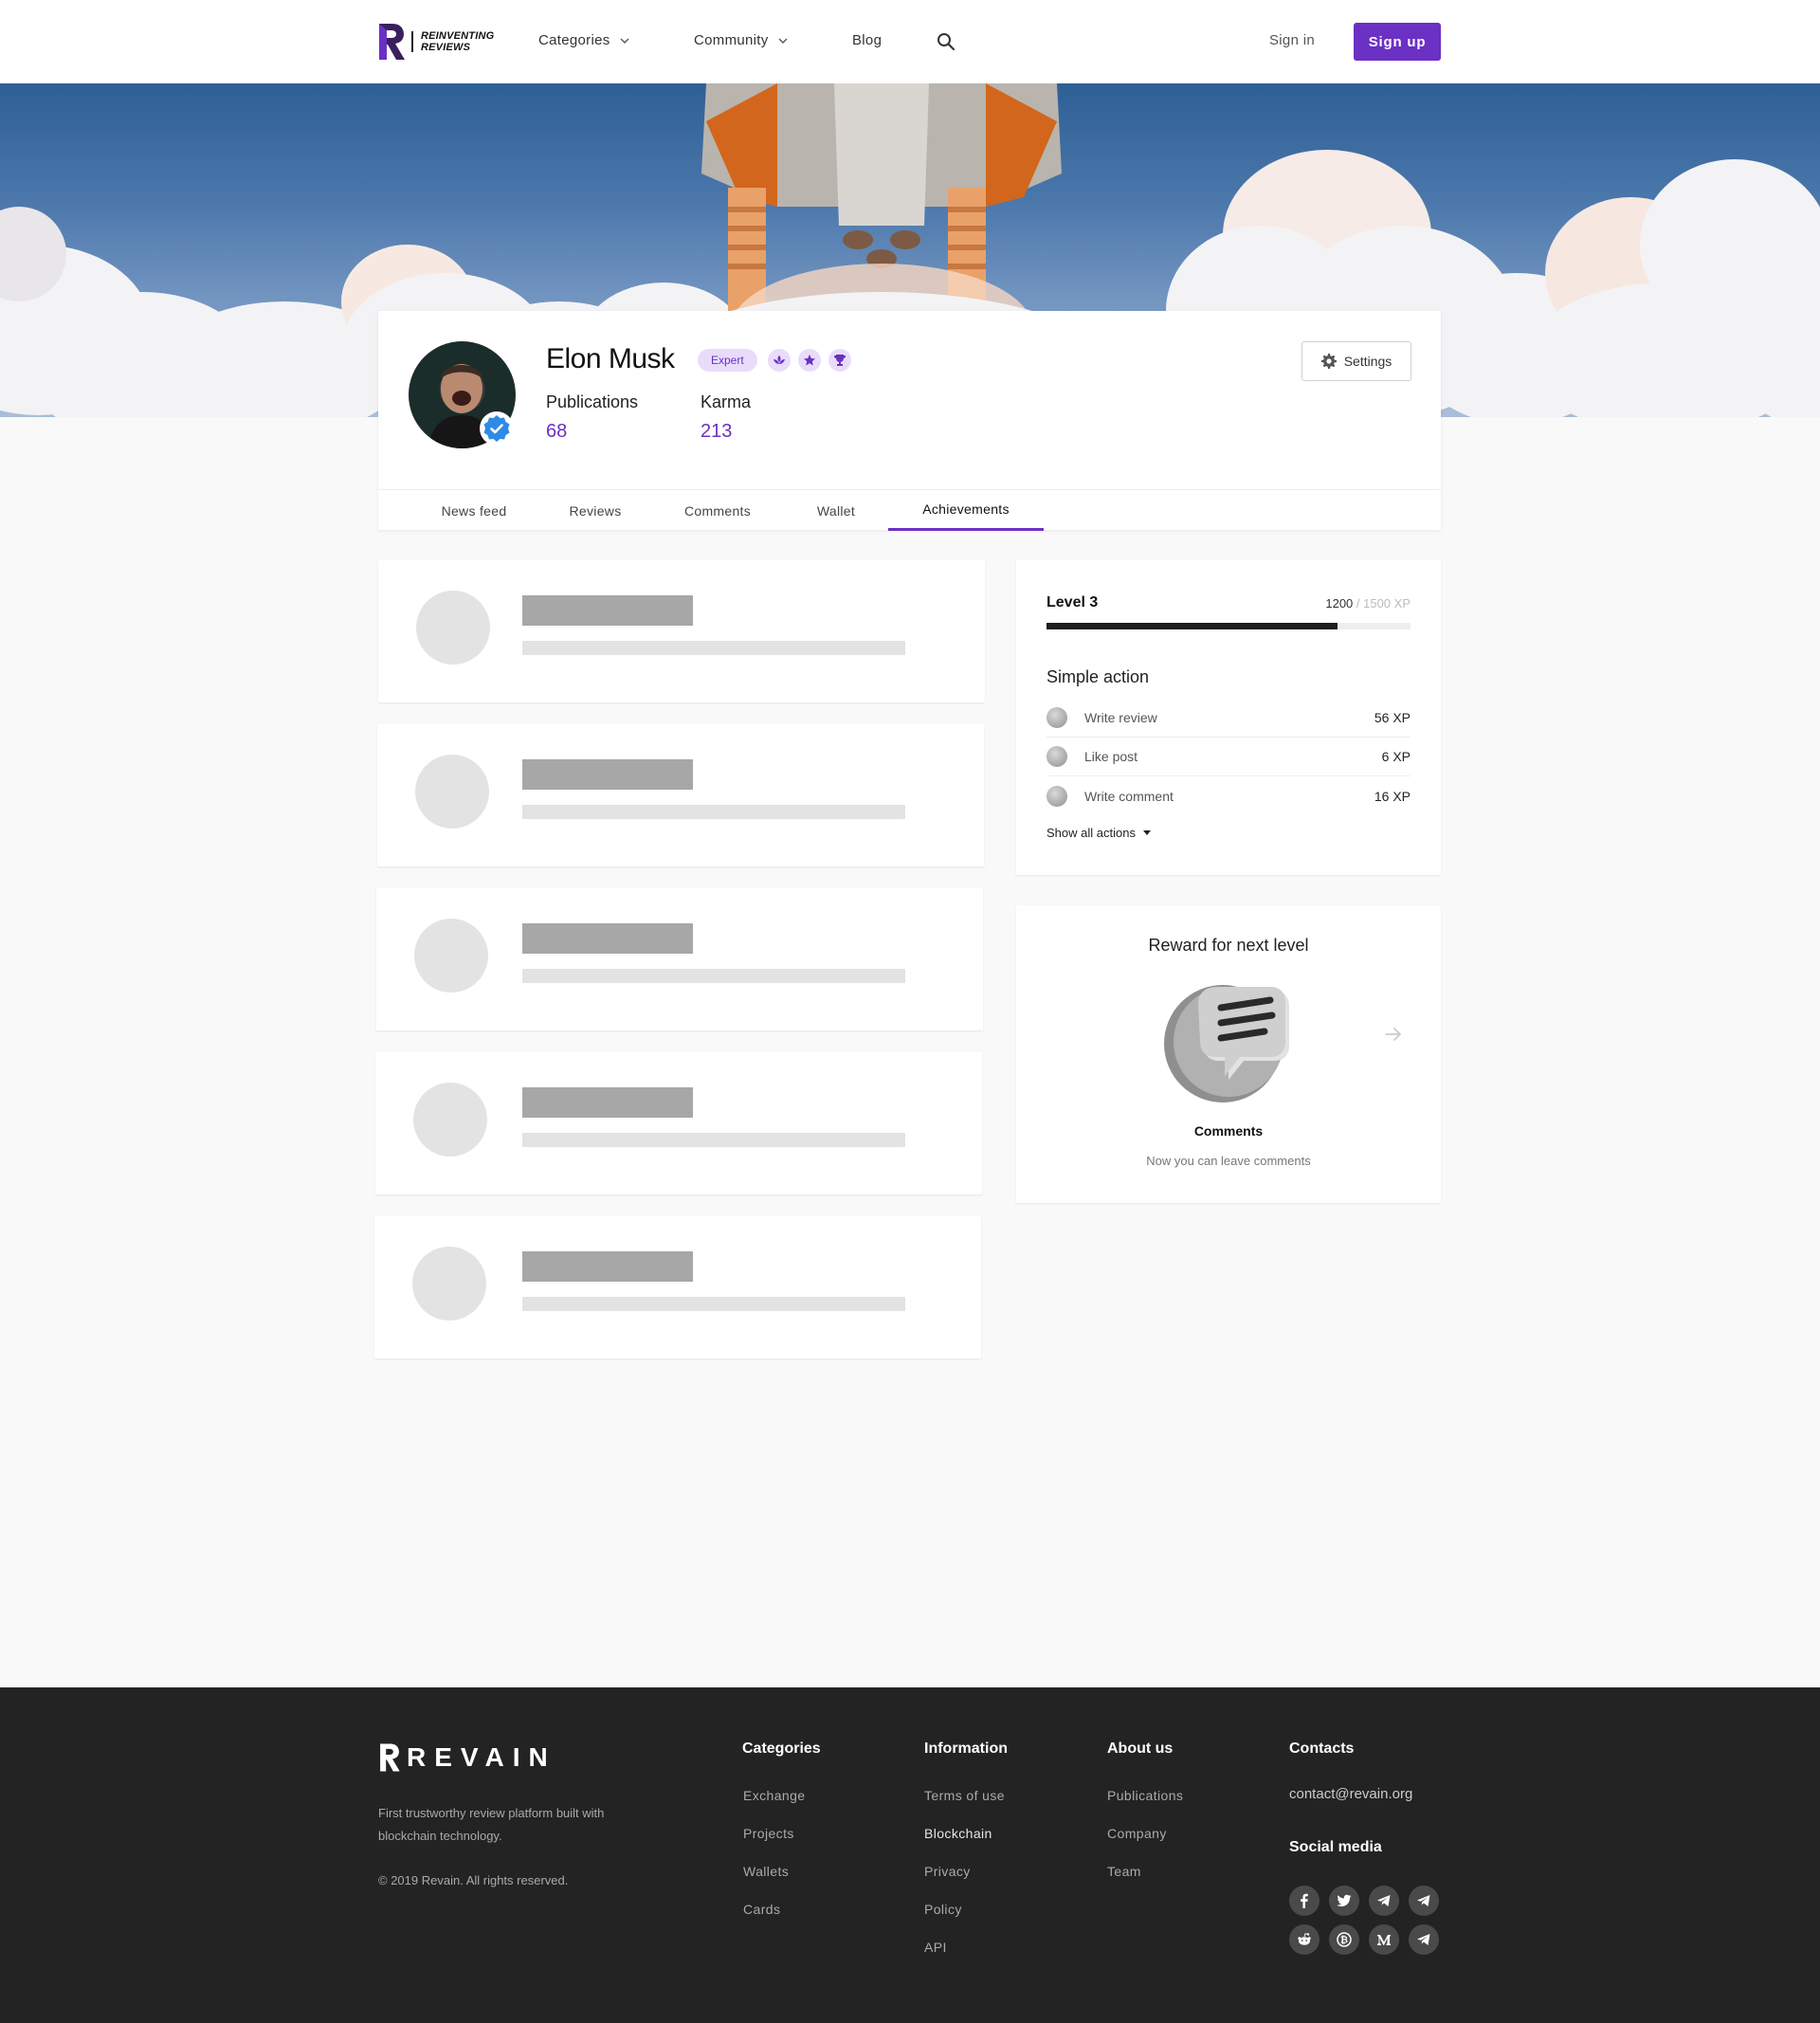 This screenshot has height=2023, width=1820. I want to click on medium-icon, so click(1384, 1939).